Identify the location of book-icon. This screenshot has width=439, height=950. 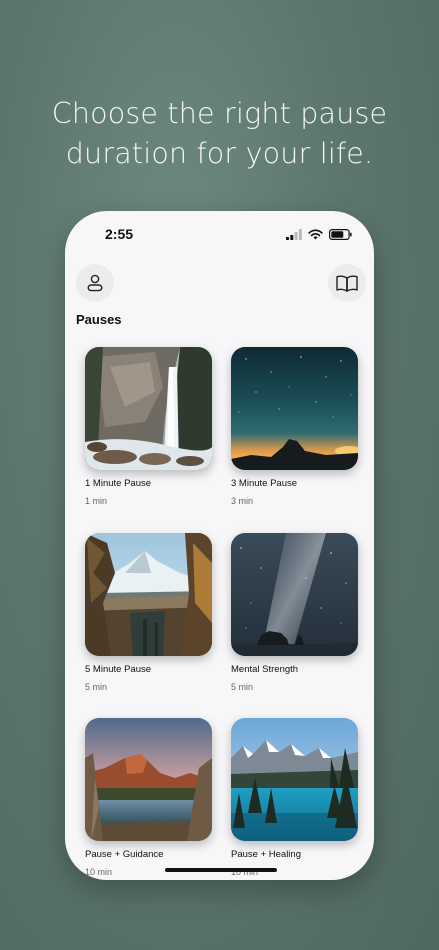
(347, 283).